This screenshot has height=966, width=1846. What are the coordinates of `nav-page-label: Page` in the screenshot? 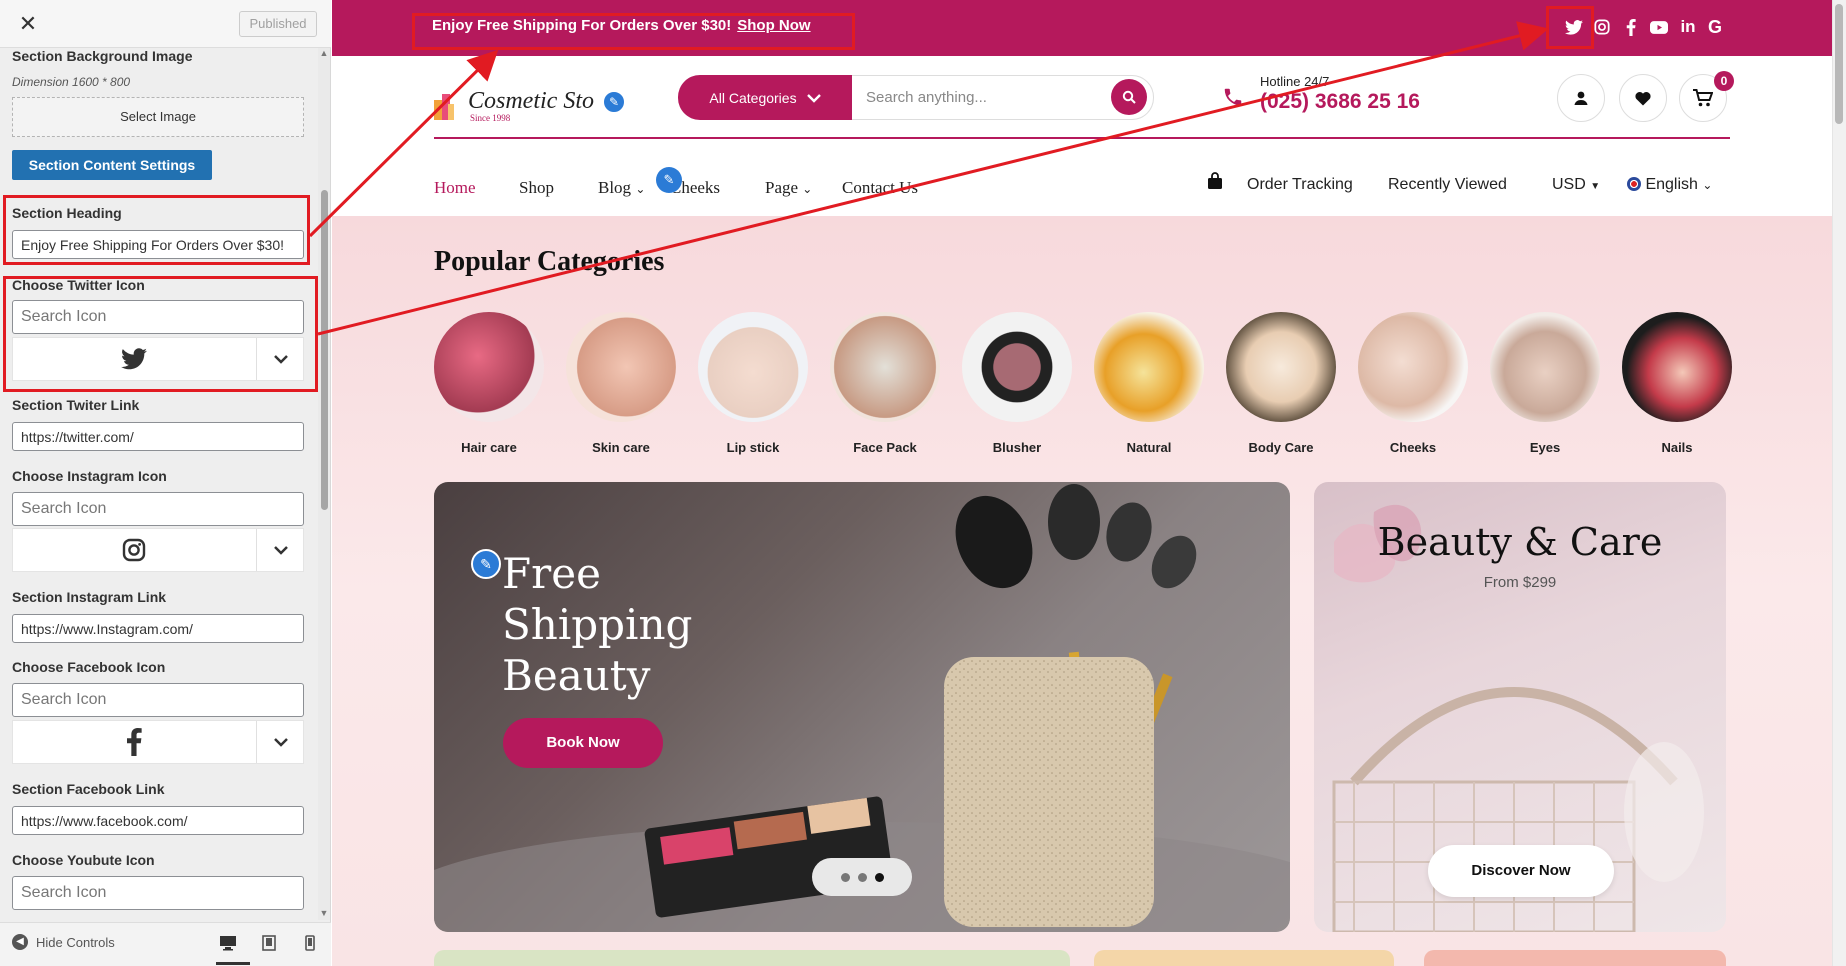 It's located at (782, 187).